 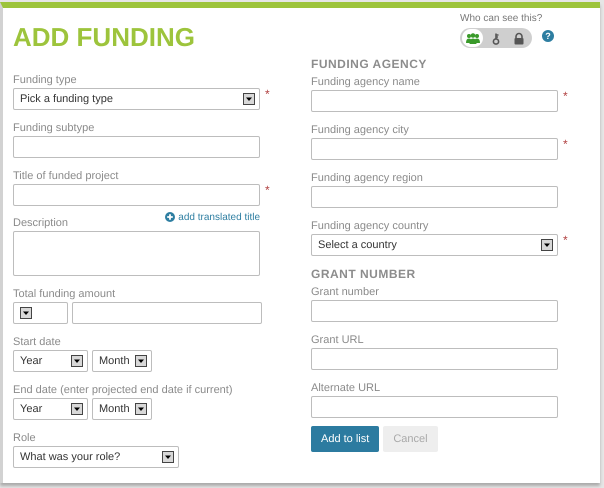 What do you see at coordinates (136, 253) in the screenshot?
I see `text-area` at bounding box center [136, 253].